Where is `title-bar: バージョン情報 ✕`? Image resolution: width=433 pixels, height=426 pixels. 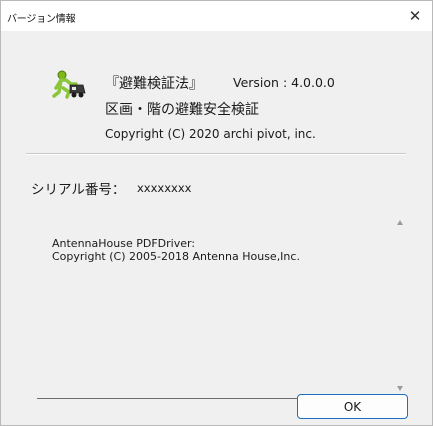
title-bar: バージョン情報 ✕ is located at coordinates (216, 16).